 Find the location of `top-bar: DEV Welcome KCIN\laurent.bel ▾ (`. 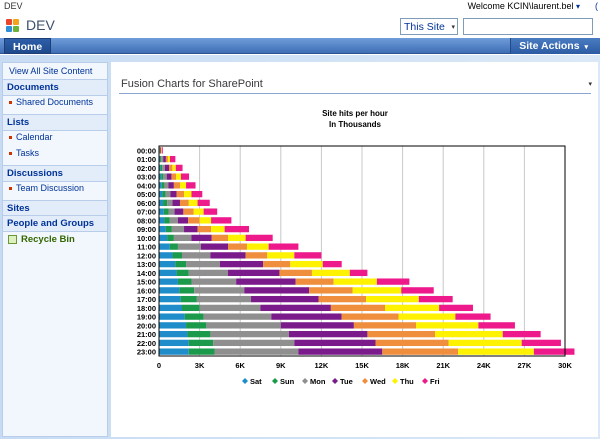

top-bar: DEV Welcome KCIN\laurent.bel ▾ ( is located at coordinates (300, 7).